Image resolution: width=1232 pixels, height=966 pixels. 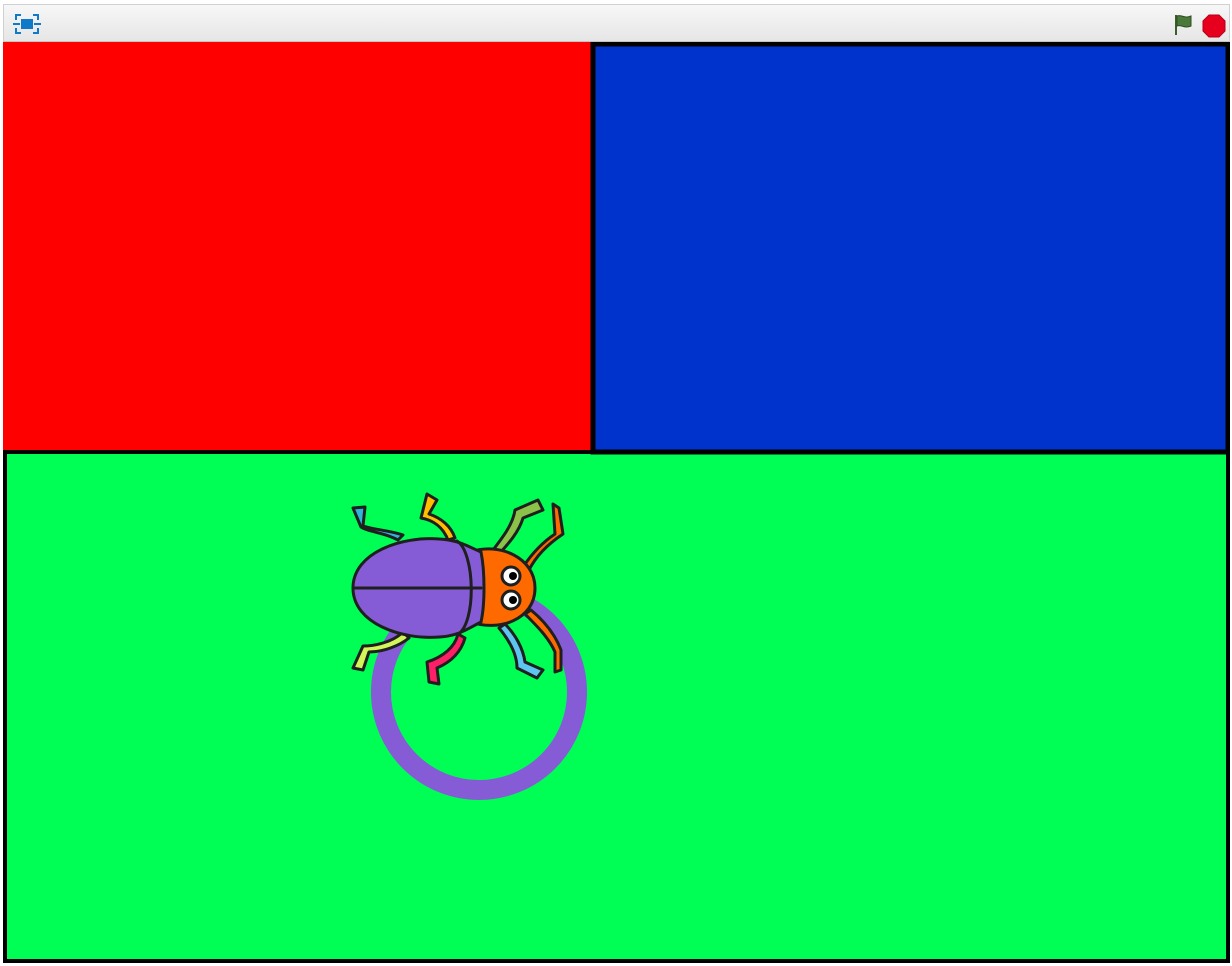 What do you see at coordinates (513, 576) in the screenshot?
I see `beetle-pupil-top` at bounding box center [513, 576].